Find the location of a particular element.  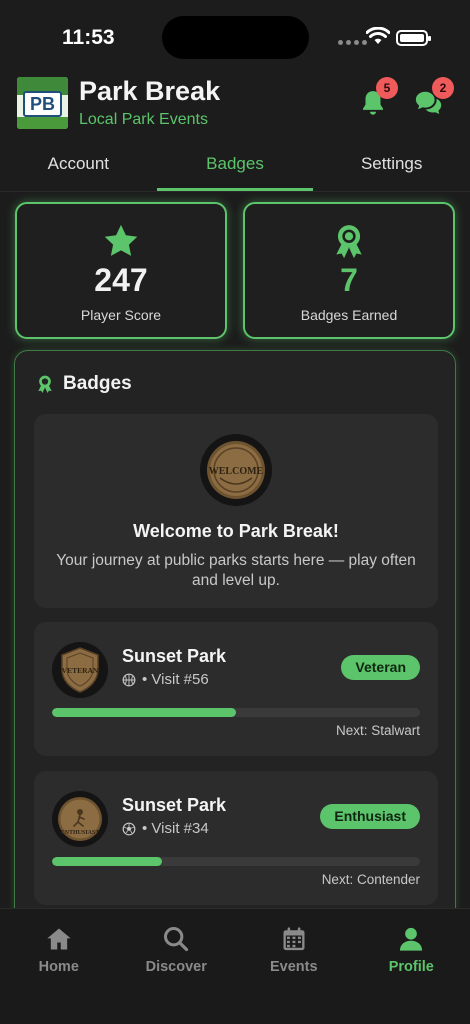

badges-earned-card: 7 Badges Earned is located at coordinates (349, 270).